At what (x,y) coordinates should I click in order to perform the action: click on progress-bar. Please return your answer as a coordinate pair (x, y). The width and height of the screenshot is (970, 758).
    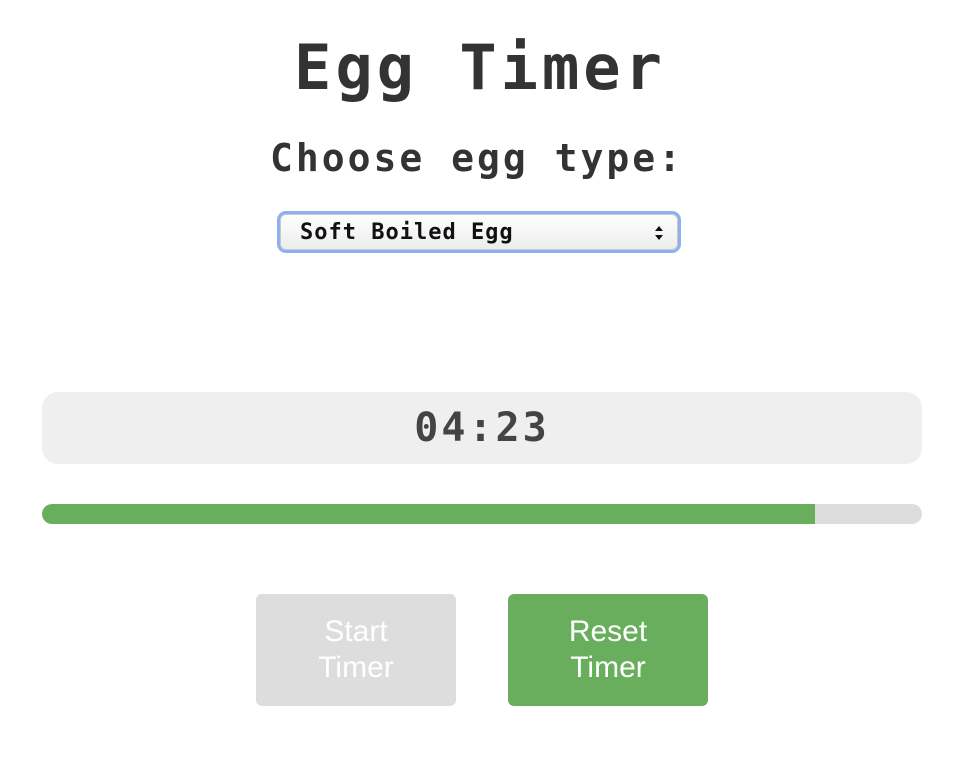
    Looking at the image, I should click on (482, 514).